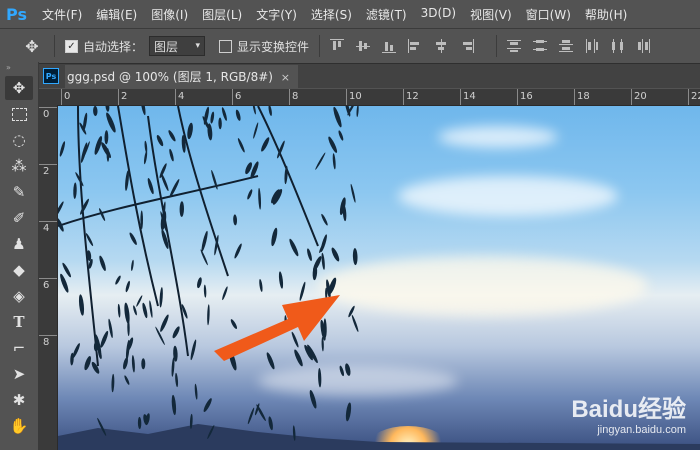 The height and width of the screenshot is (450, 700). What do you see at coordinates (497, 46) in the screenshot?
I see `divider` at bounding box center [497, 46].